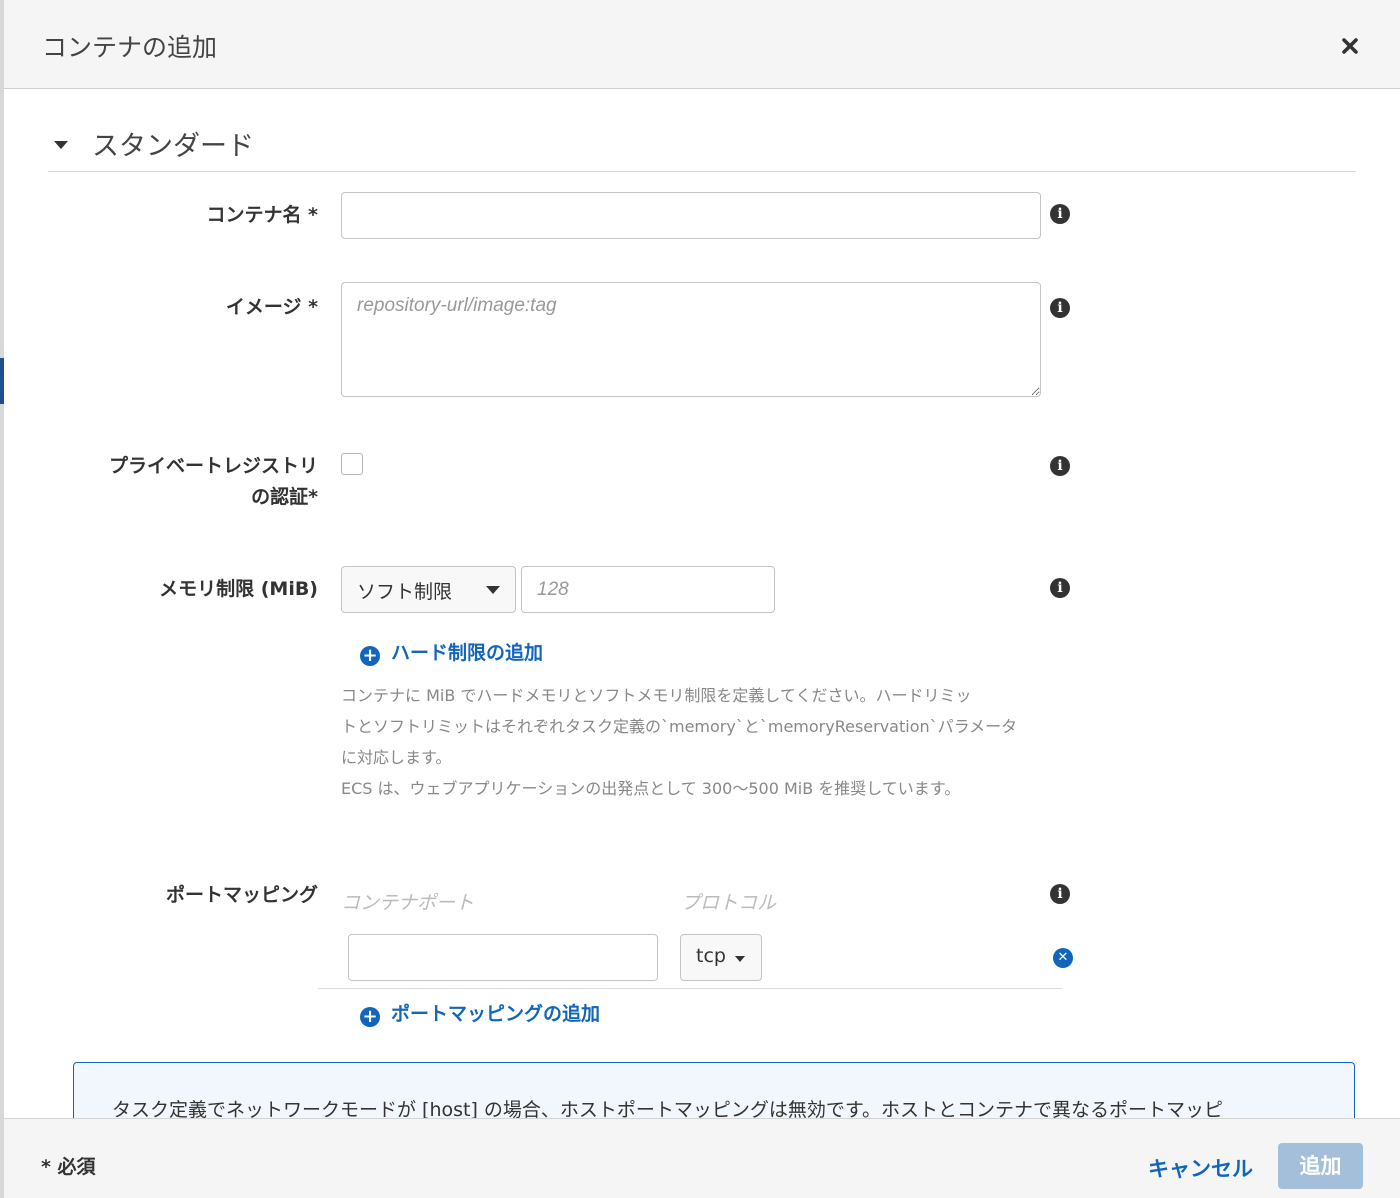 The width and height of the screenshot is (1400, 1198). What do you see at coordinates (130, 47) in the screenshot?
I see `dialog-title: コンテナの追加` at bounding box center [130, 47].